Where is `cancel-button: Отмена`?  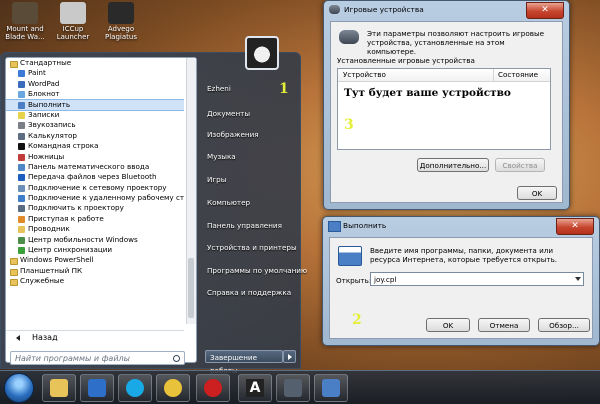 cancel-button: Отмена is located at coordinates (504, 325).